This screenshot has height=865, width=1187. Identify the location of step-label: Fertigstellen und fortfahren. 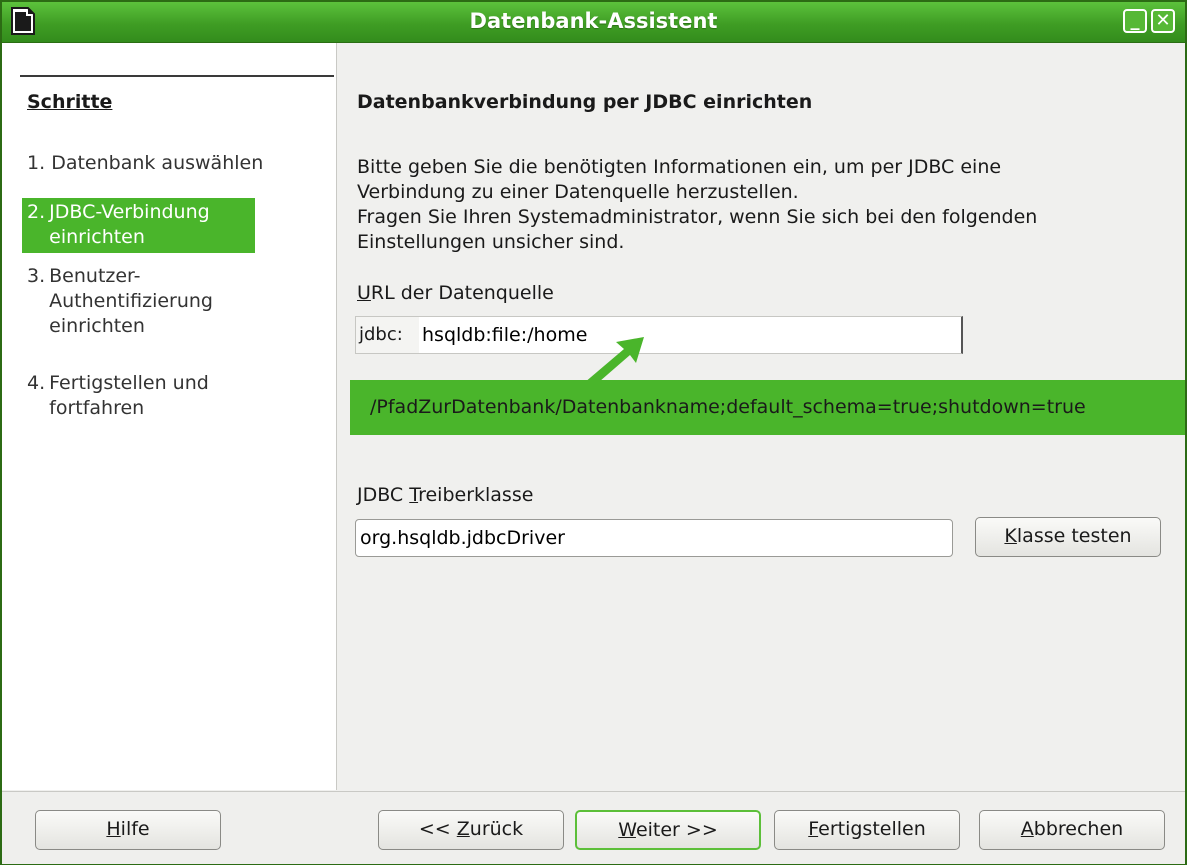
(129, 395).